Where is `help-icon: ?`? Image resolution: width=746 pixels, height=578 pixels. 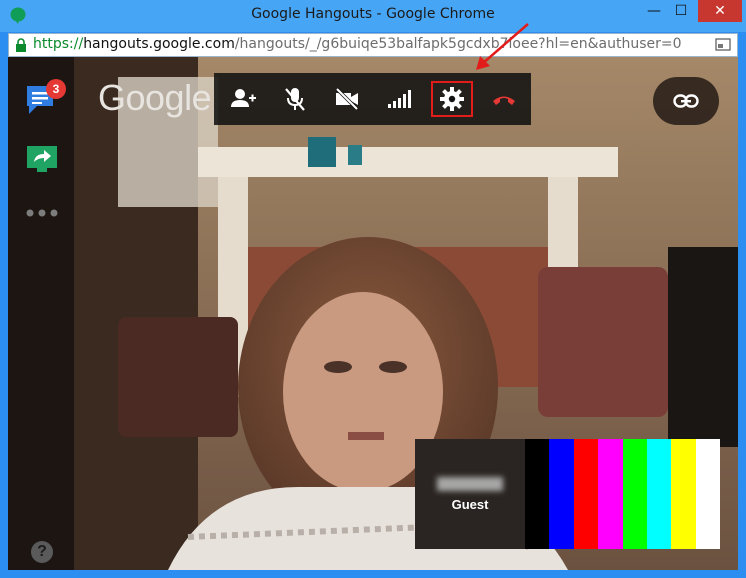
help-icon: ? is located at coordinates (42, 552).